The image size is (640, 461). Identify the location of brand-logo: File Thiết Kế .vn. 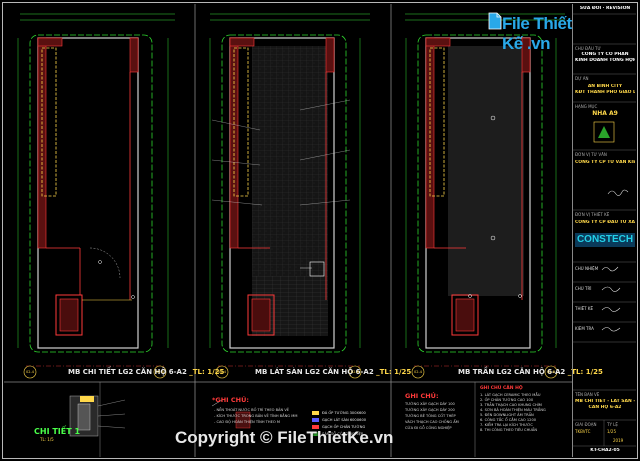
(530, 29).